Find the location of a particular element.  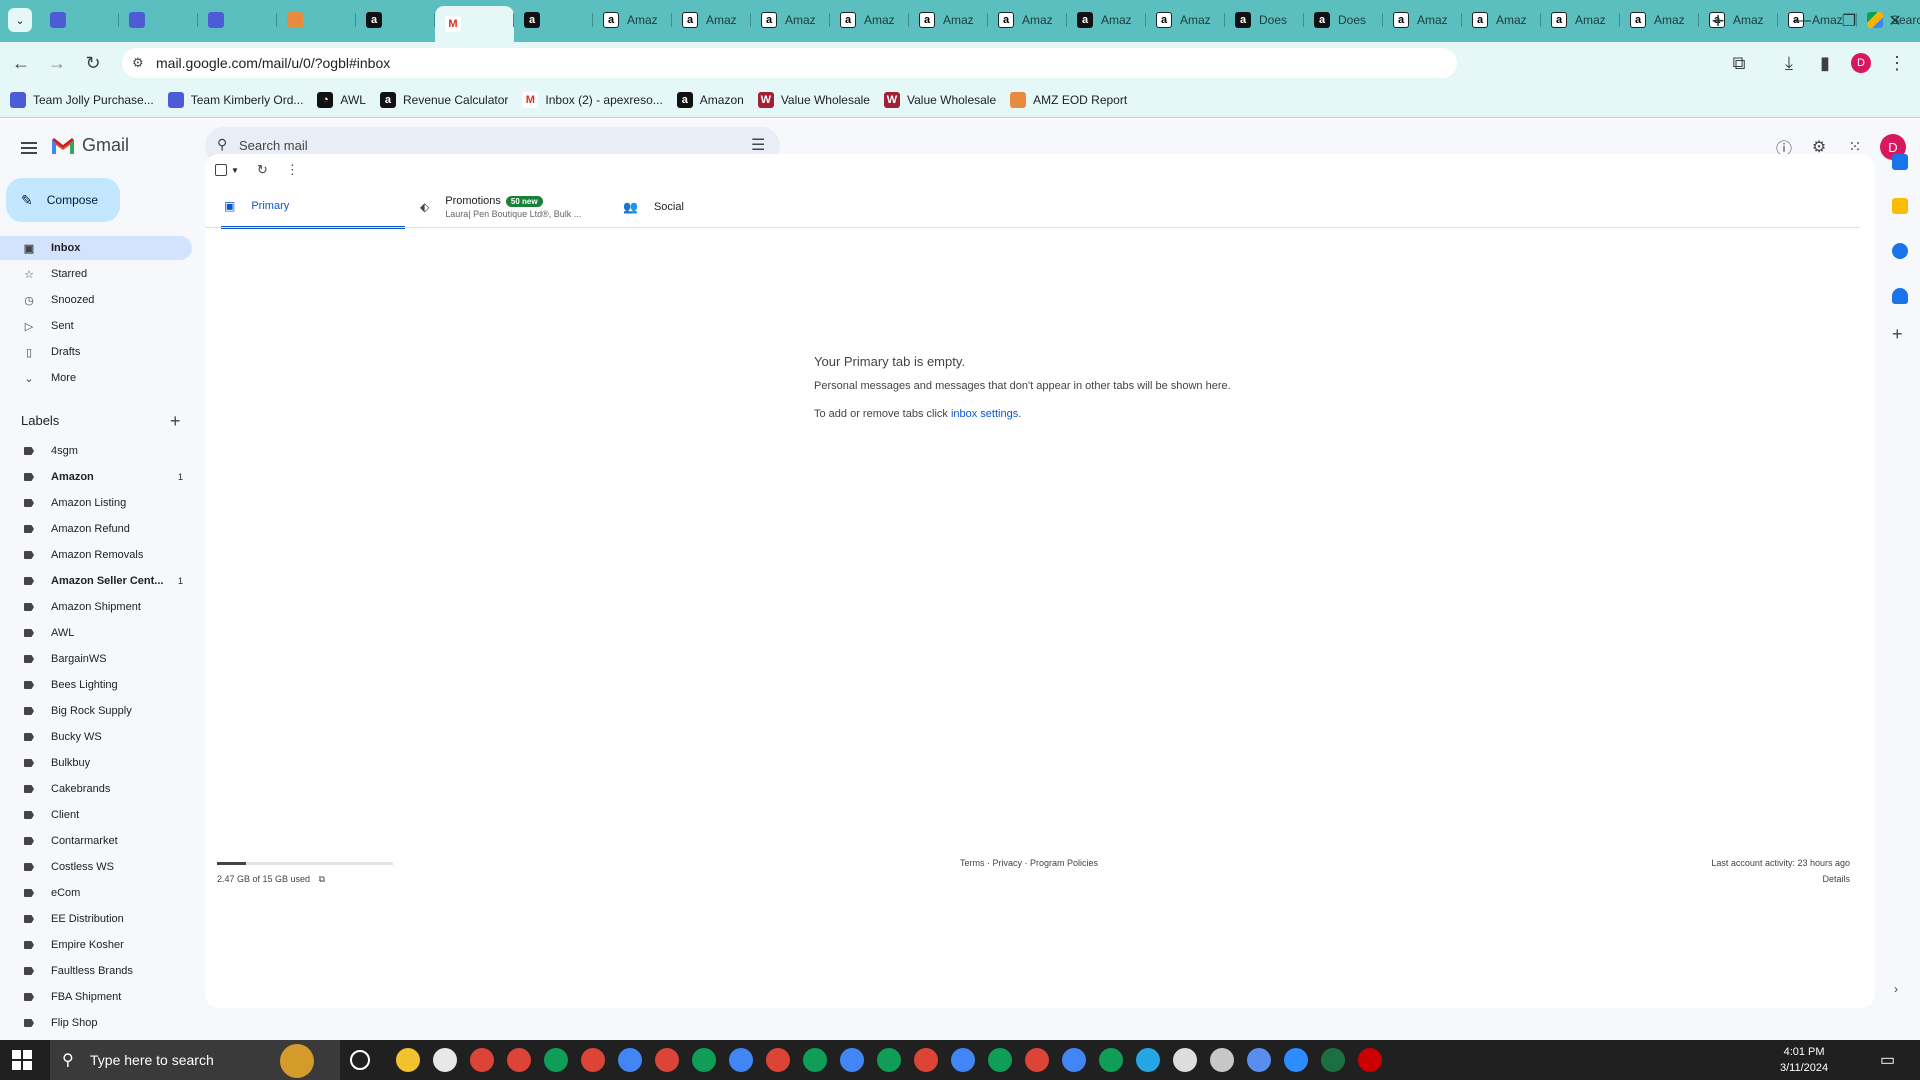

refresh-icon: ↻ is located at coordinates (262, 170).